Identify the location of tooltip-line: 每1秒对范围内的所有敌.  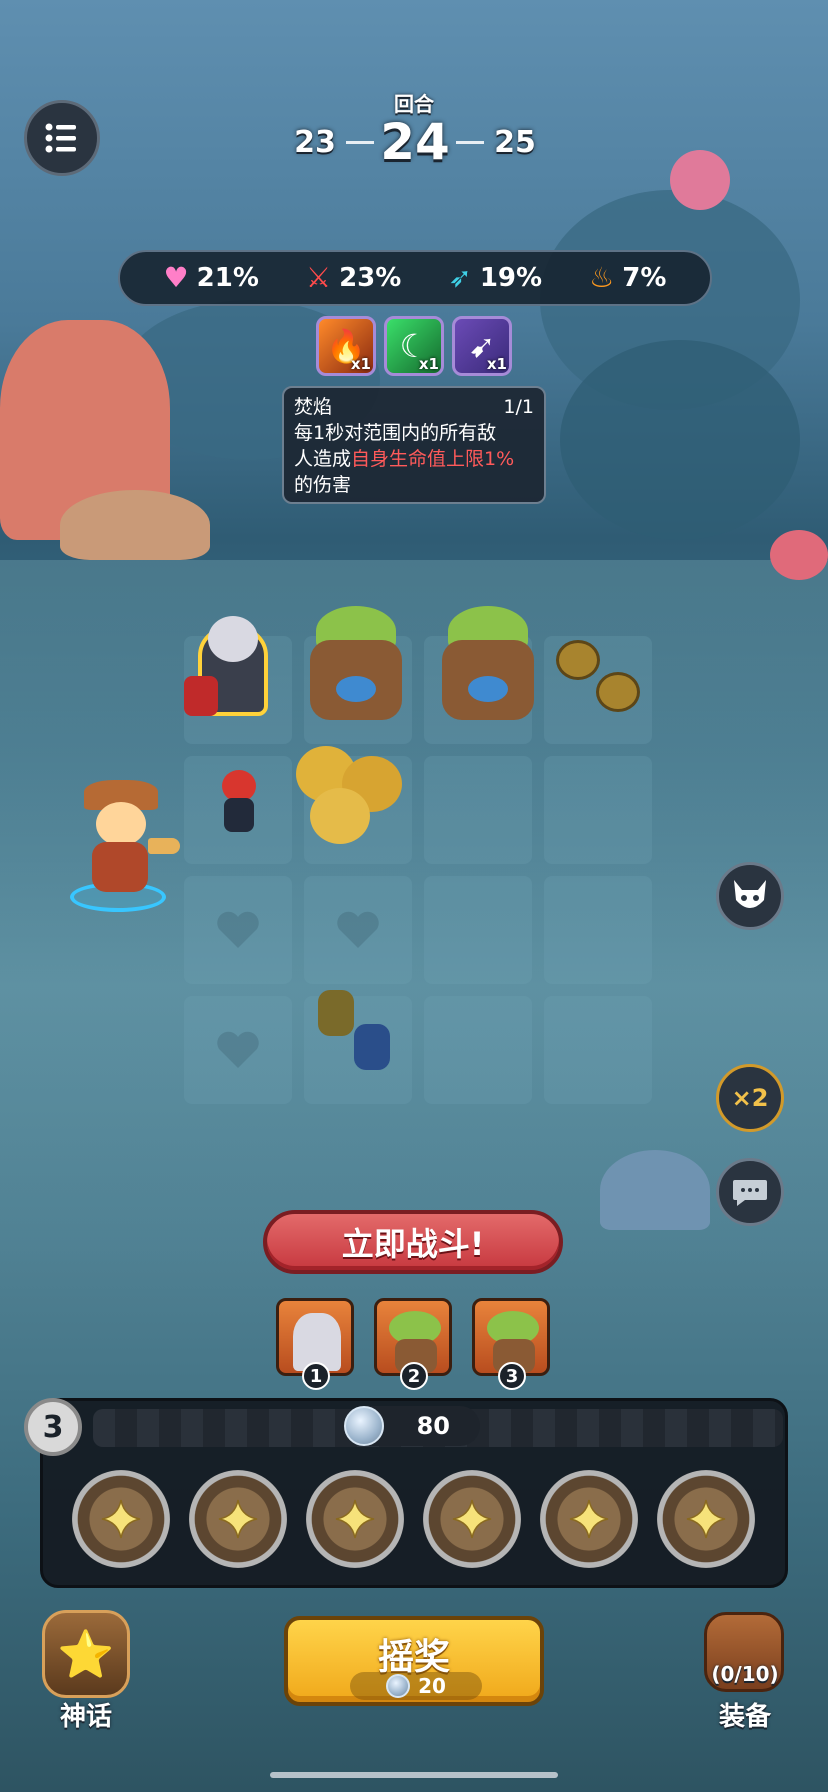
(395, 433).